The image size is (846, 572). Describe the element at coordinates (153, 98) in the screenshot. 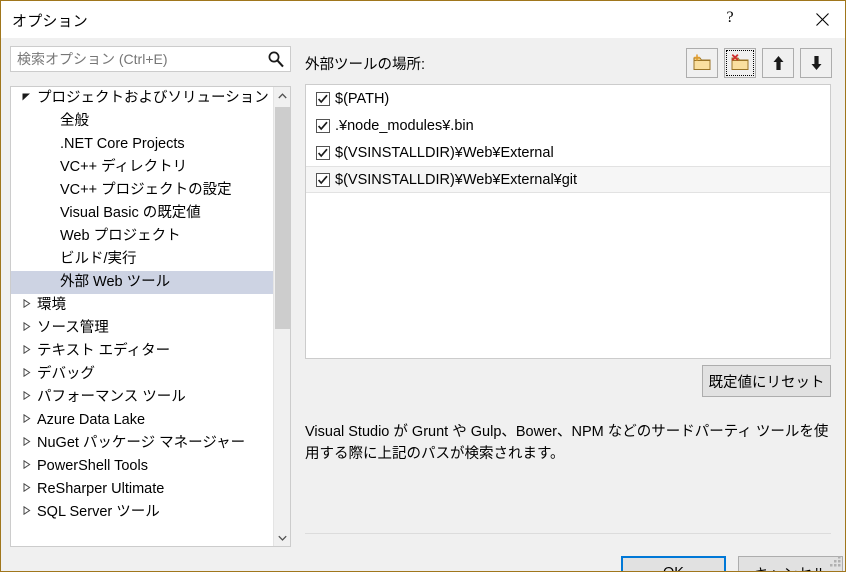

I see `tree-item-label: プロジェクトおよびソリューション` at that location.